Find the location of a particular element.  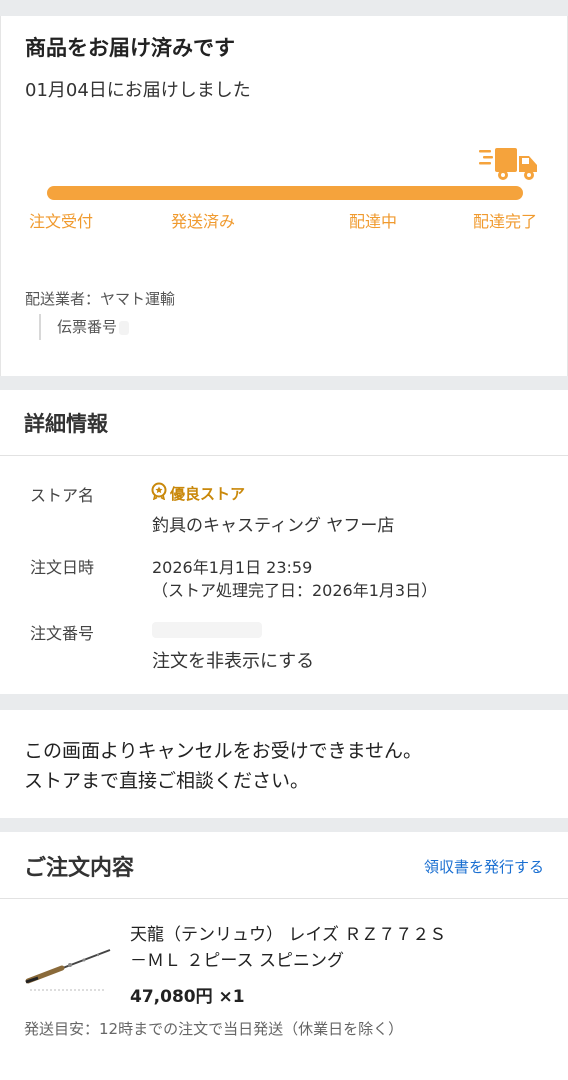

product-name: 天龍（テンリュウ） レイズ ＲＺ７７２Ｓ －ＭＬ ２ピース スピニング is located at coordinates (288, 948).